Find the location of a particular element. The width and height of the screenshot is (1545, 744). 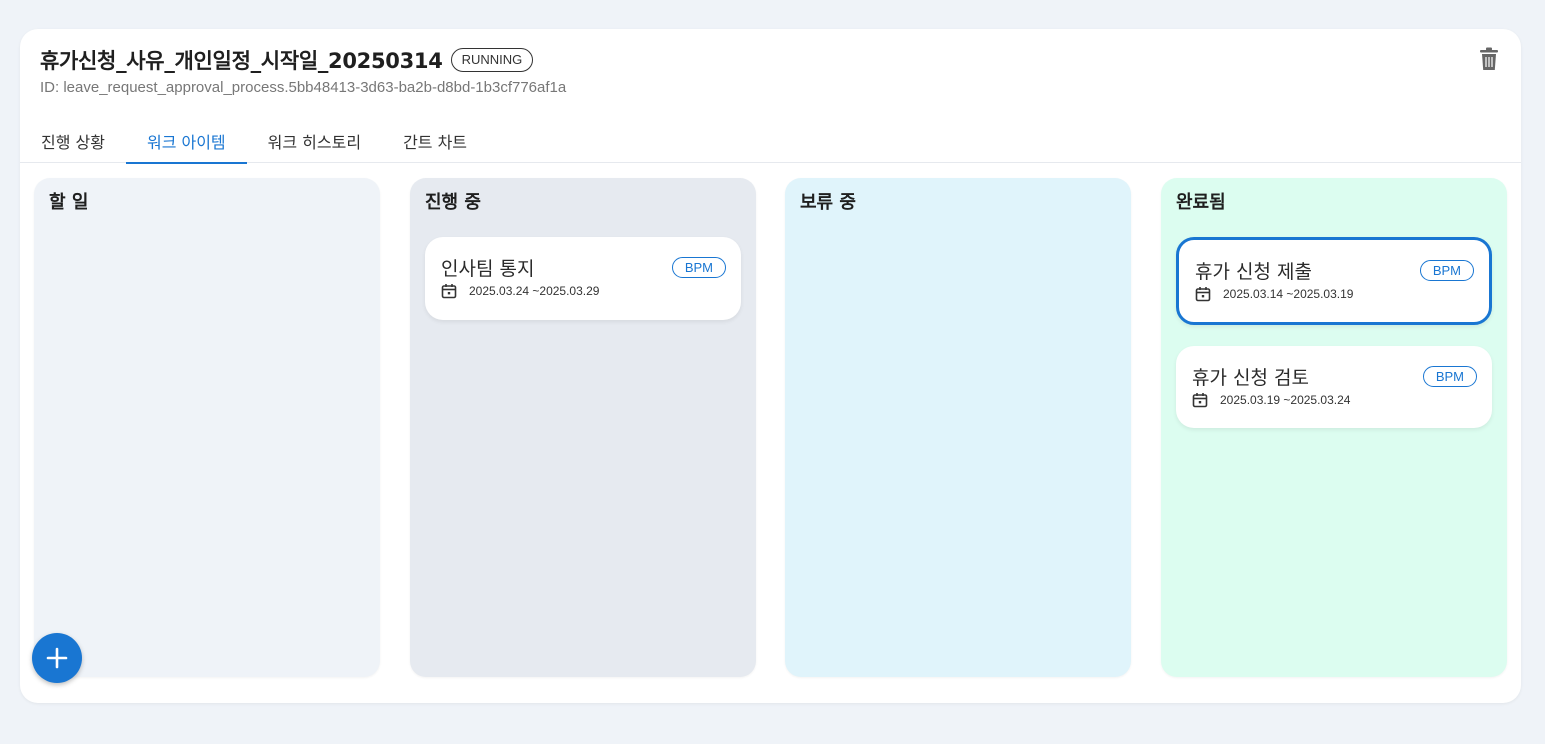

tab-label: 간트 차트 is located at coordinates (435, 142).